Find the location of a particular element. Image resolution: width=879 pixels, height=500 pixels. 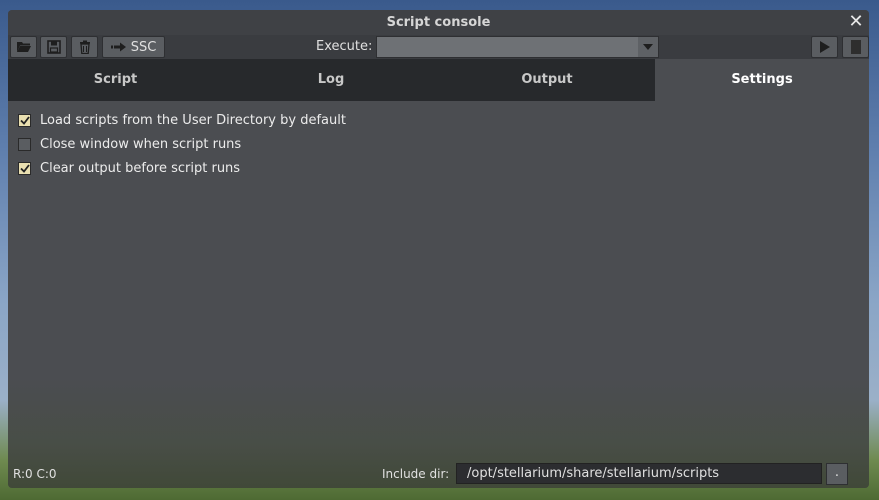

arrow-right-icon is located at coordinates (118, 47).